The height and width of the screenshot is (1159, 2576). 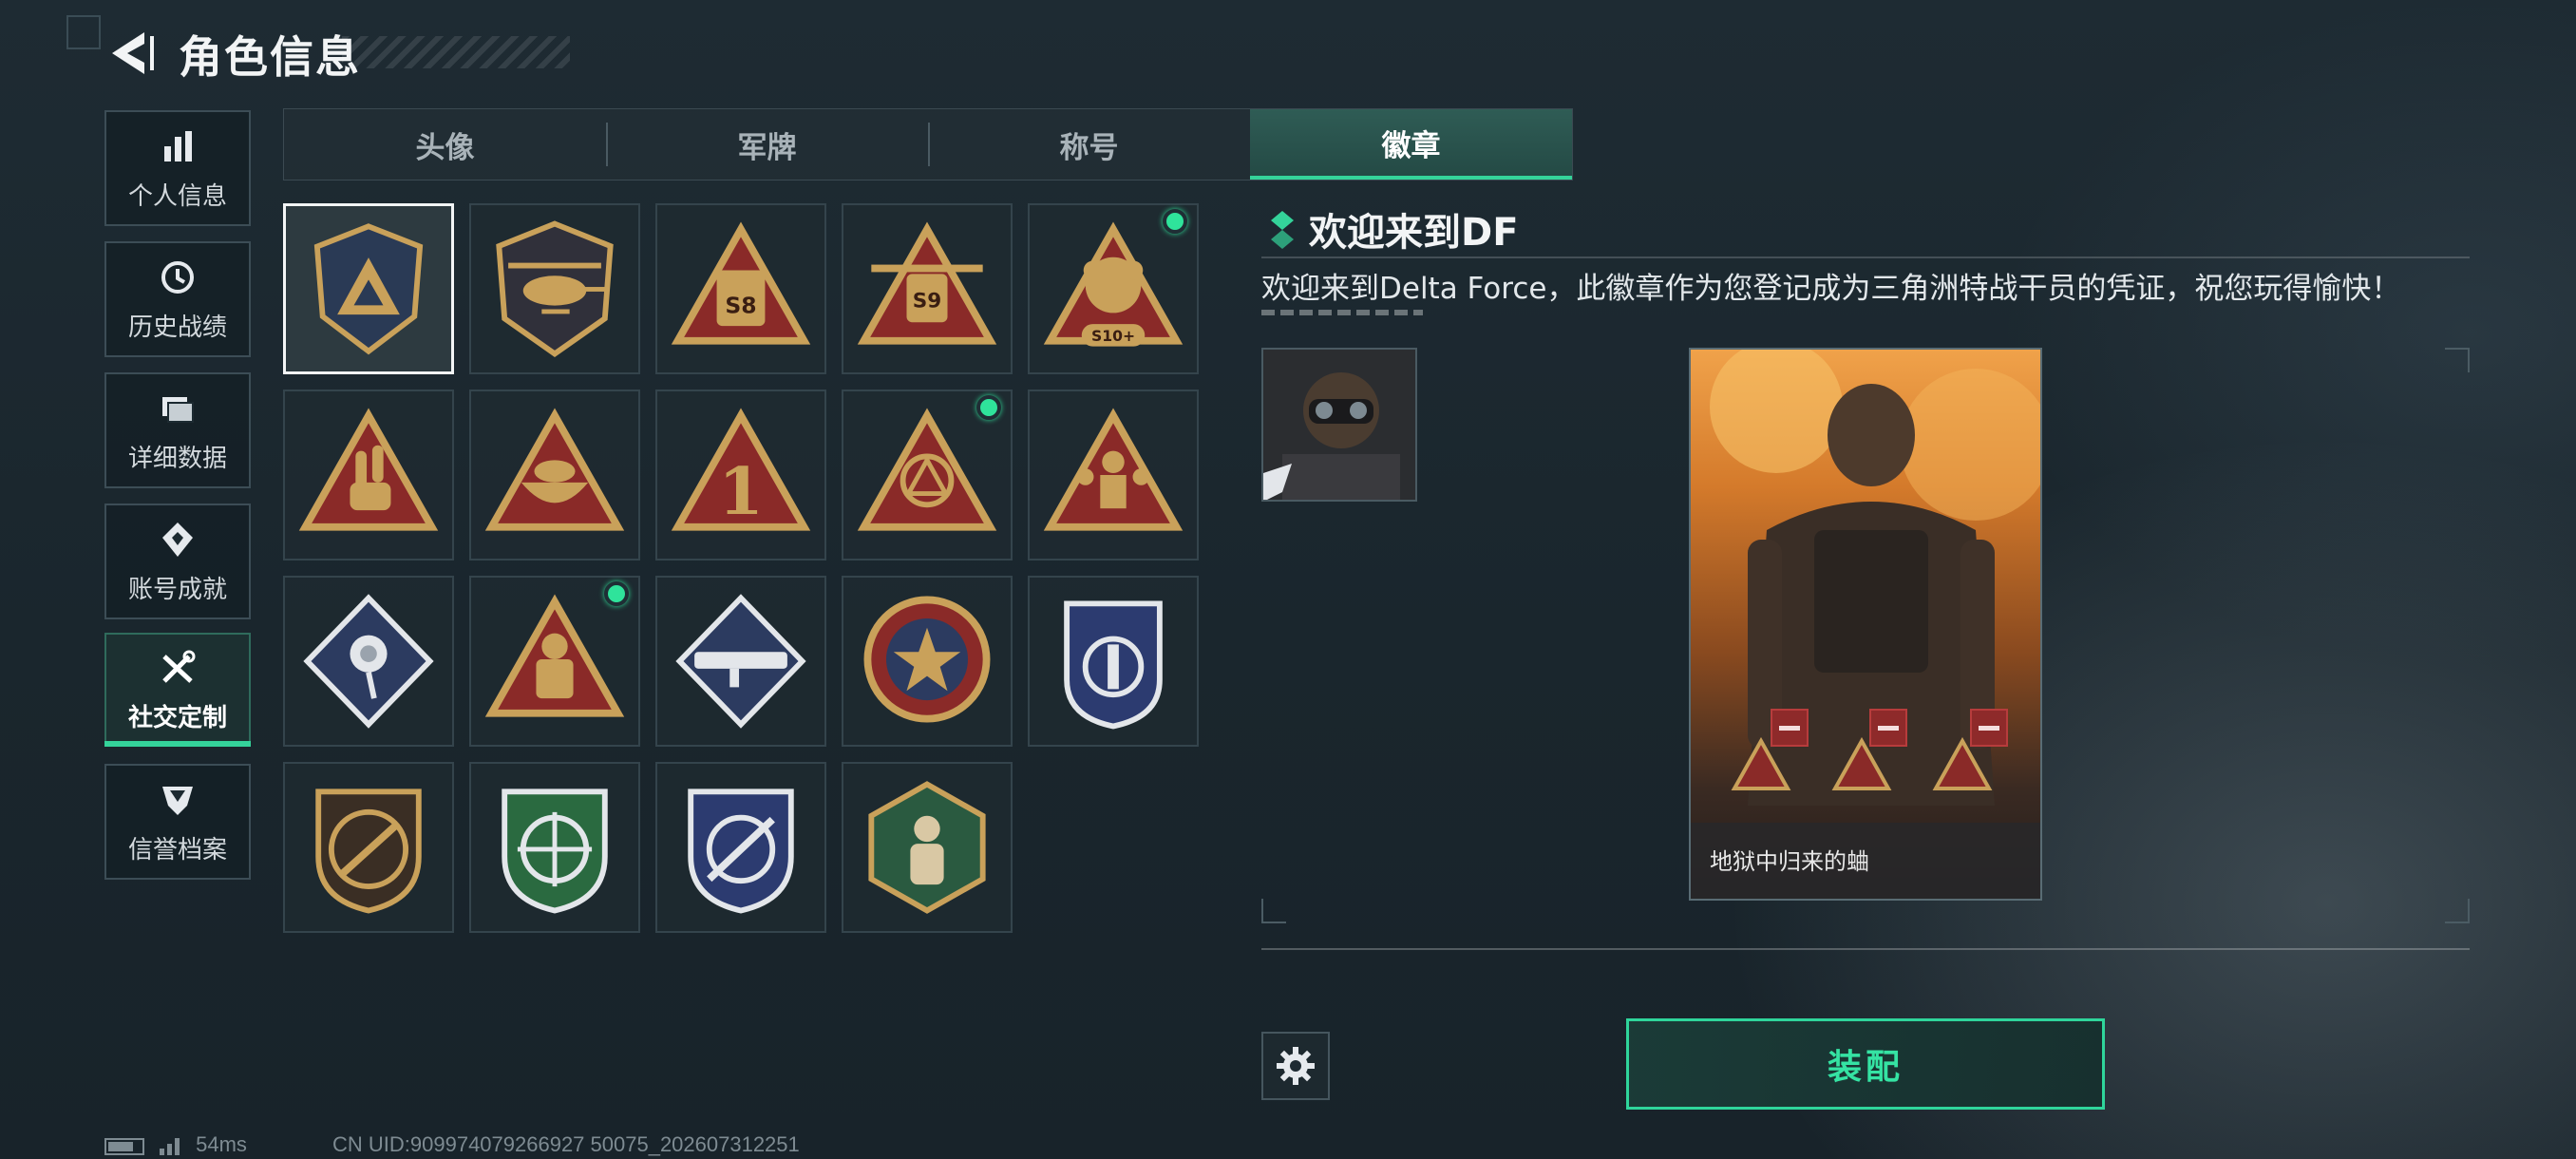 What do you see at coordinates (1113, 469) in the screenshot?
I see `squad-badge-icon` at bounding box center [1113, 469].